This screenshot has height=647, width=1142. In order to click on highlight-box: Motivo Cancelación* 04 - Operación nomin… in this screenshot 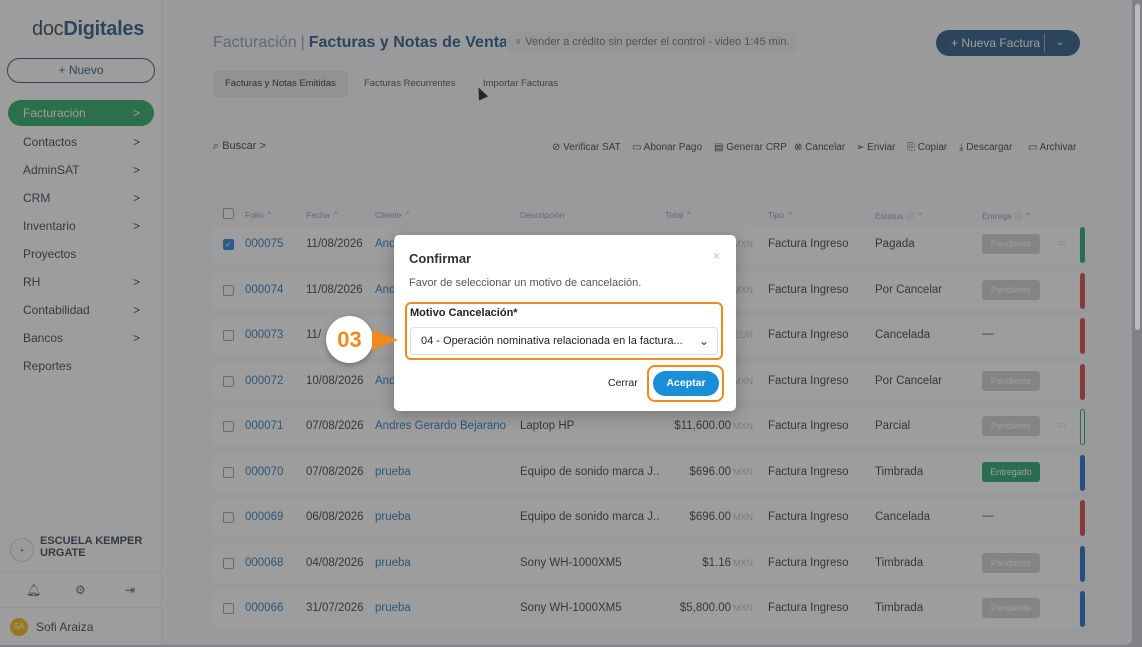, I will do `click(564, 331)`.